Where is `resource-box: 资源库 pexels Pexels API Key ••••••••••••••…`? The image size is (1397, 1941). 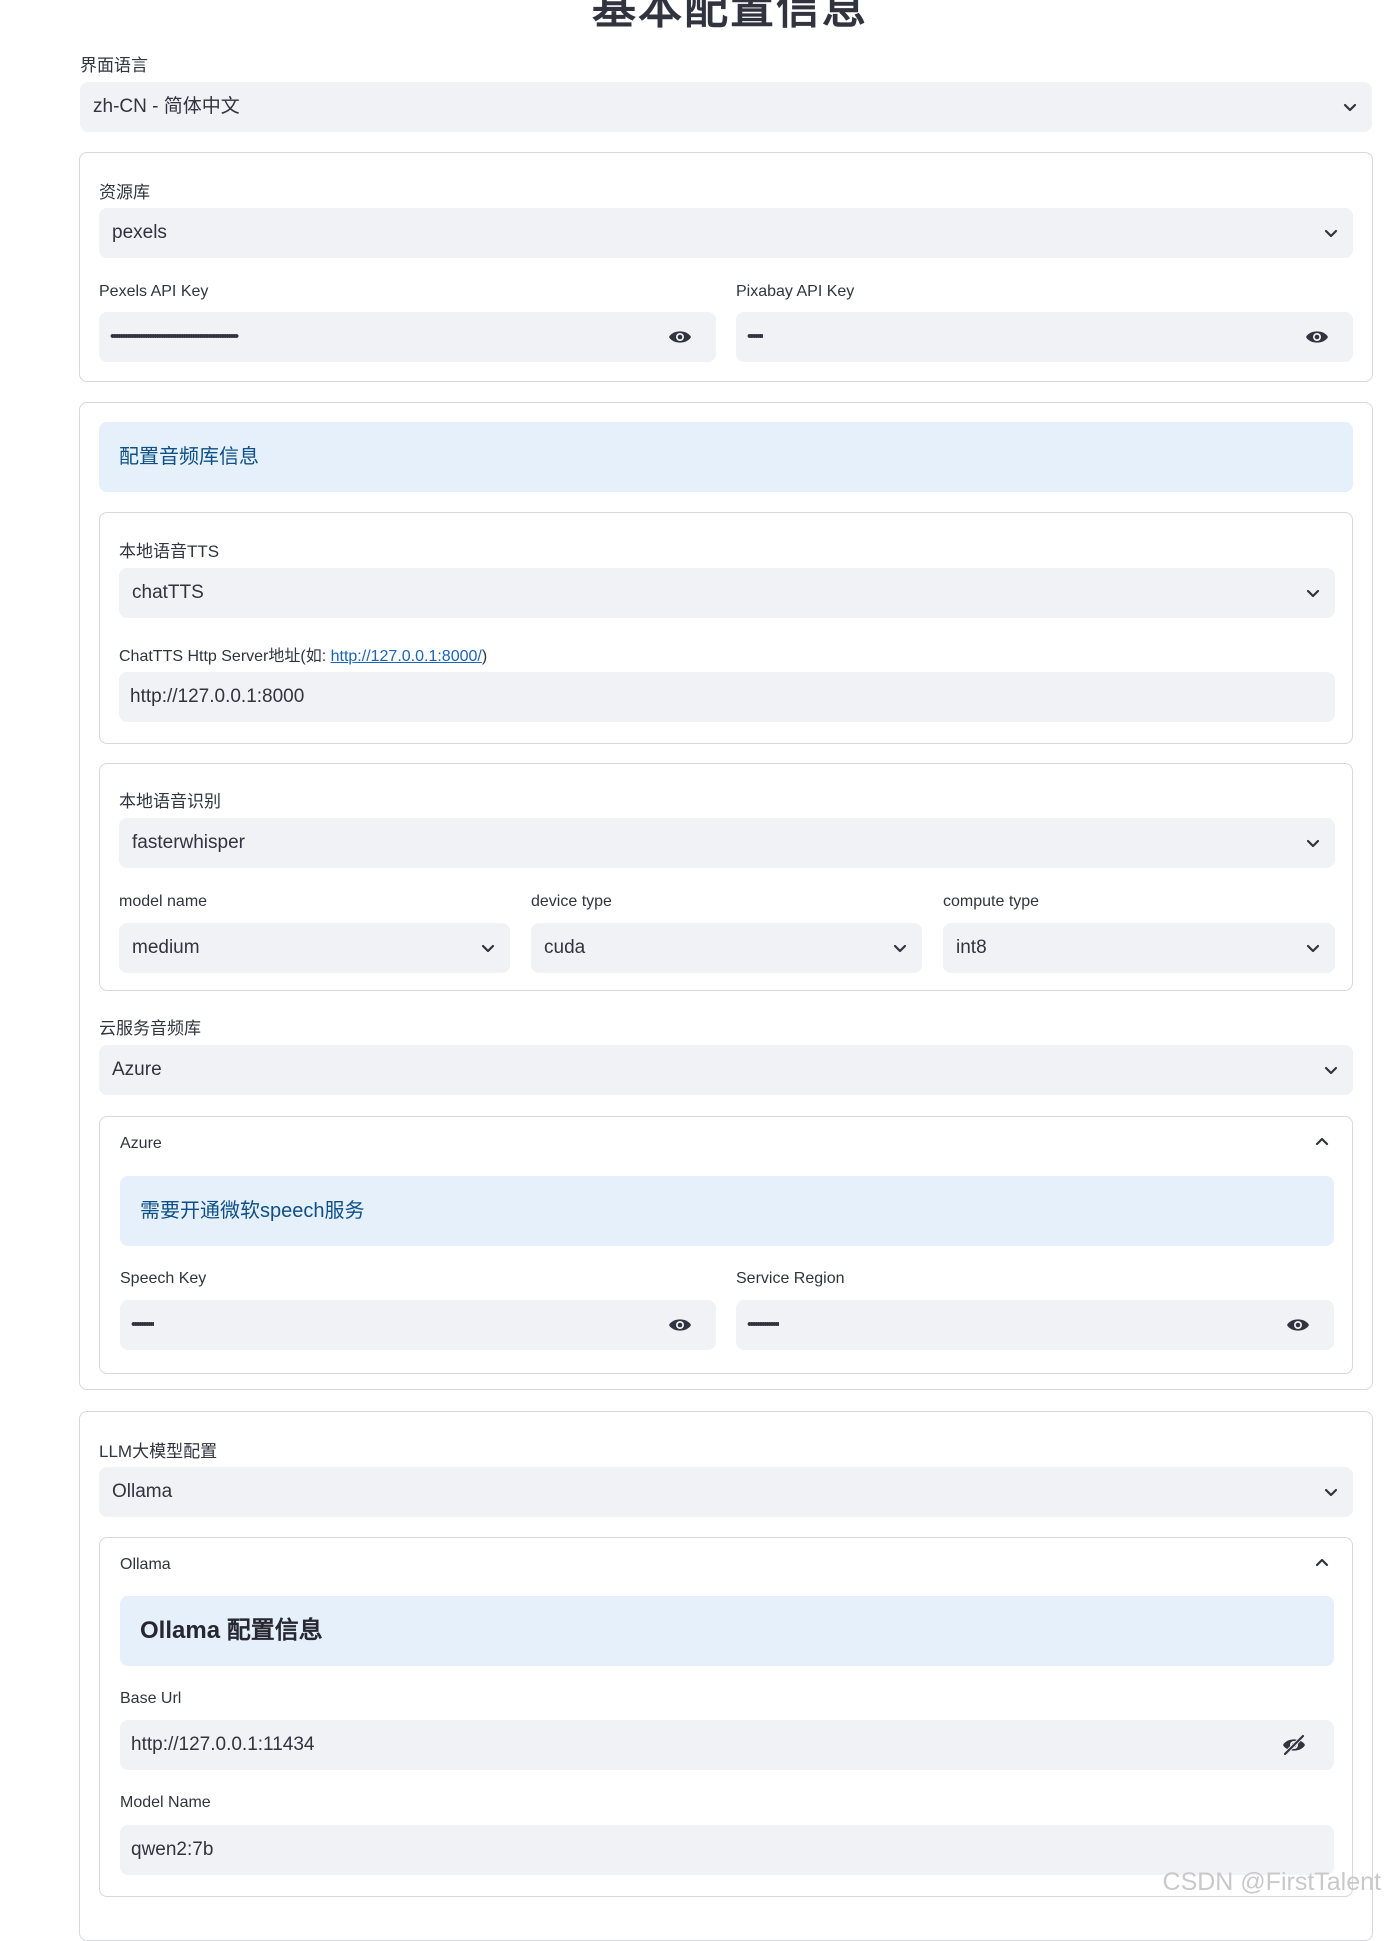 resource-box: 资源库 pexels Pexels API Key ••••••••••••••… is located at coordinates (726, 267).